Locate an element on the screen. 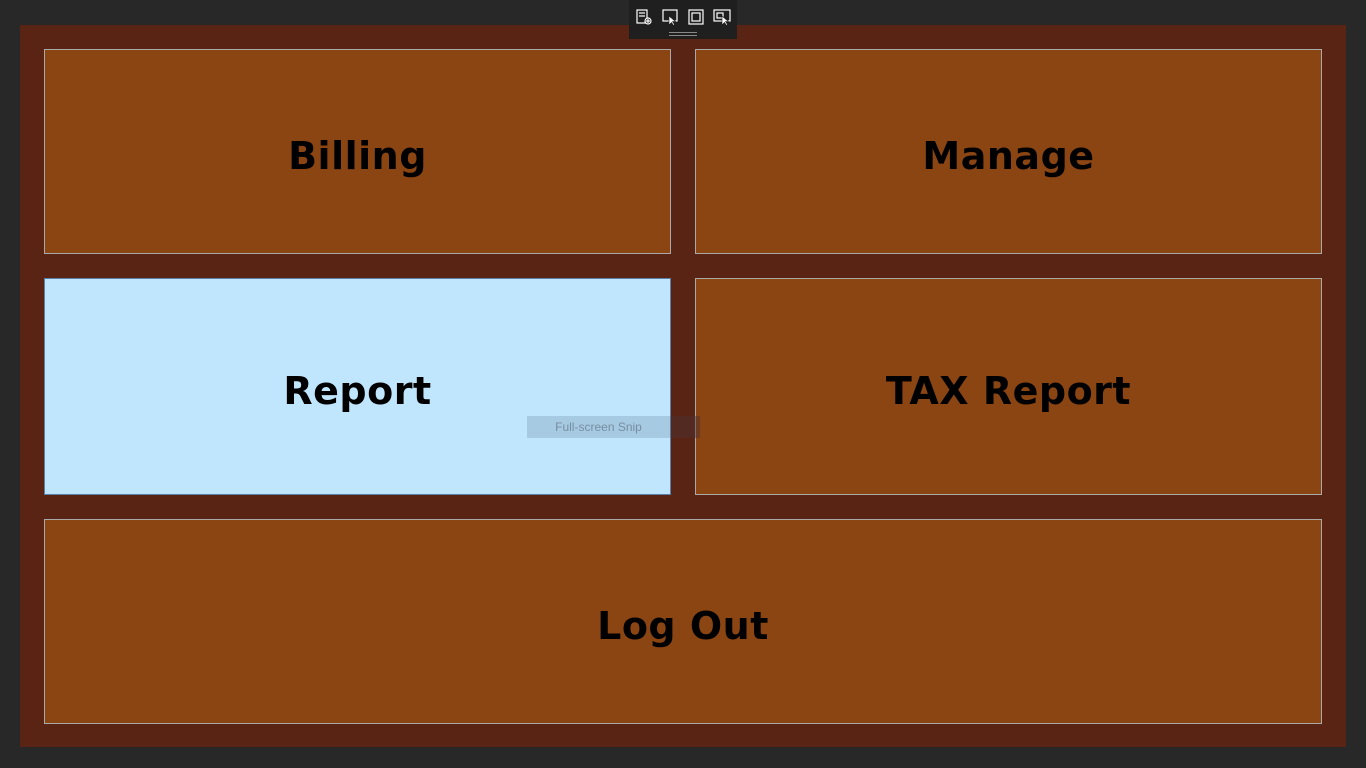  window-snip-icon is located at coordinates (696, 17).